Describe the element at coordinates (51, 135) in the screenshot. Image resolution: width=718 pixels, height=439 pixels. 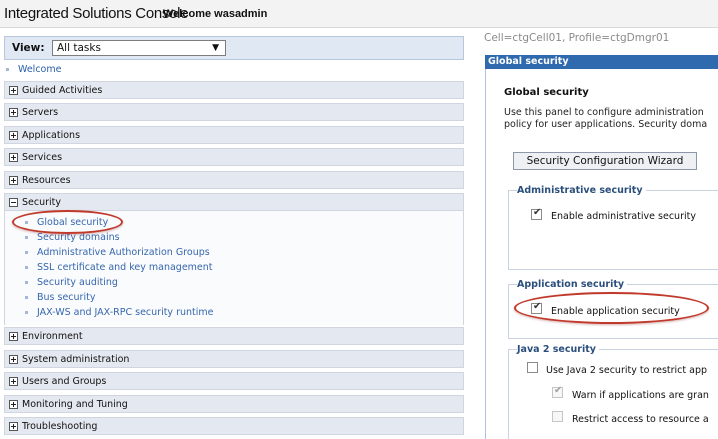
I see `nav-category-label: Applications` at that location.